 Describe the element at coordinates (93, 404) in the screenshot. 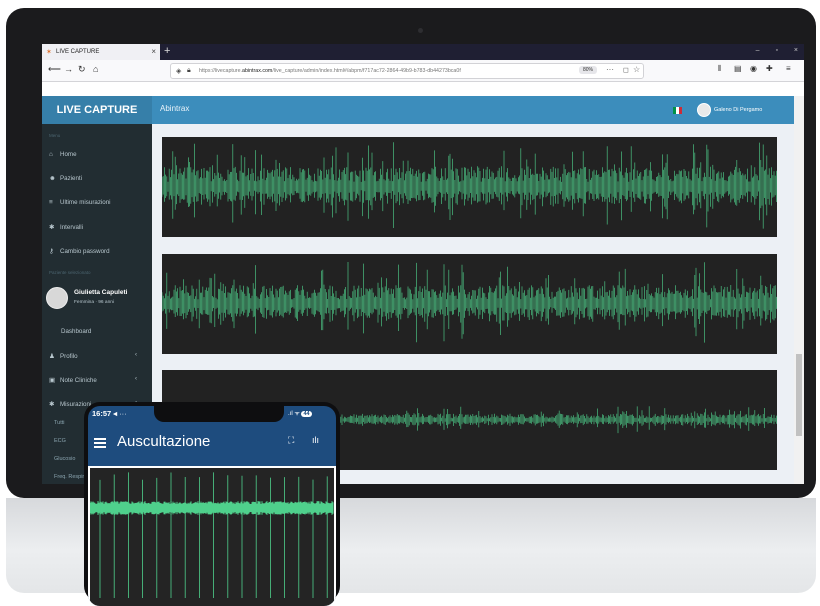

I see `sidebar-item-misurazioni: ✱Misurazioni‹` at that location.